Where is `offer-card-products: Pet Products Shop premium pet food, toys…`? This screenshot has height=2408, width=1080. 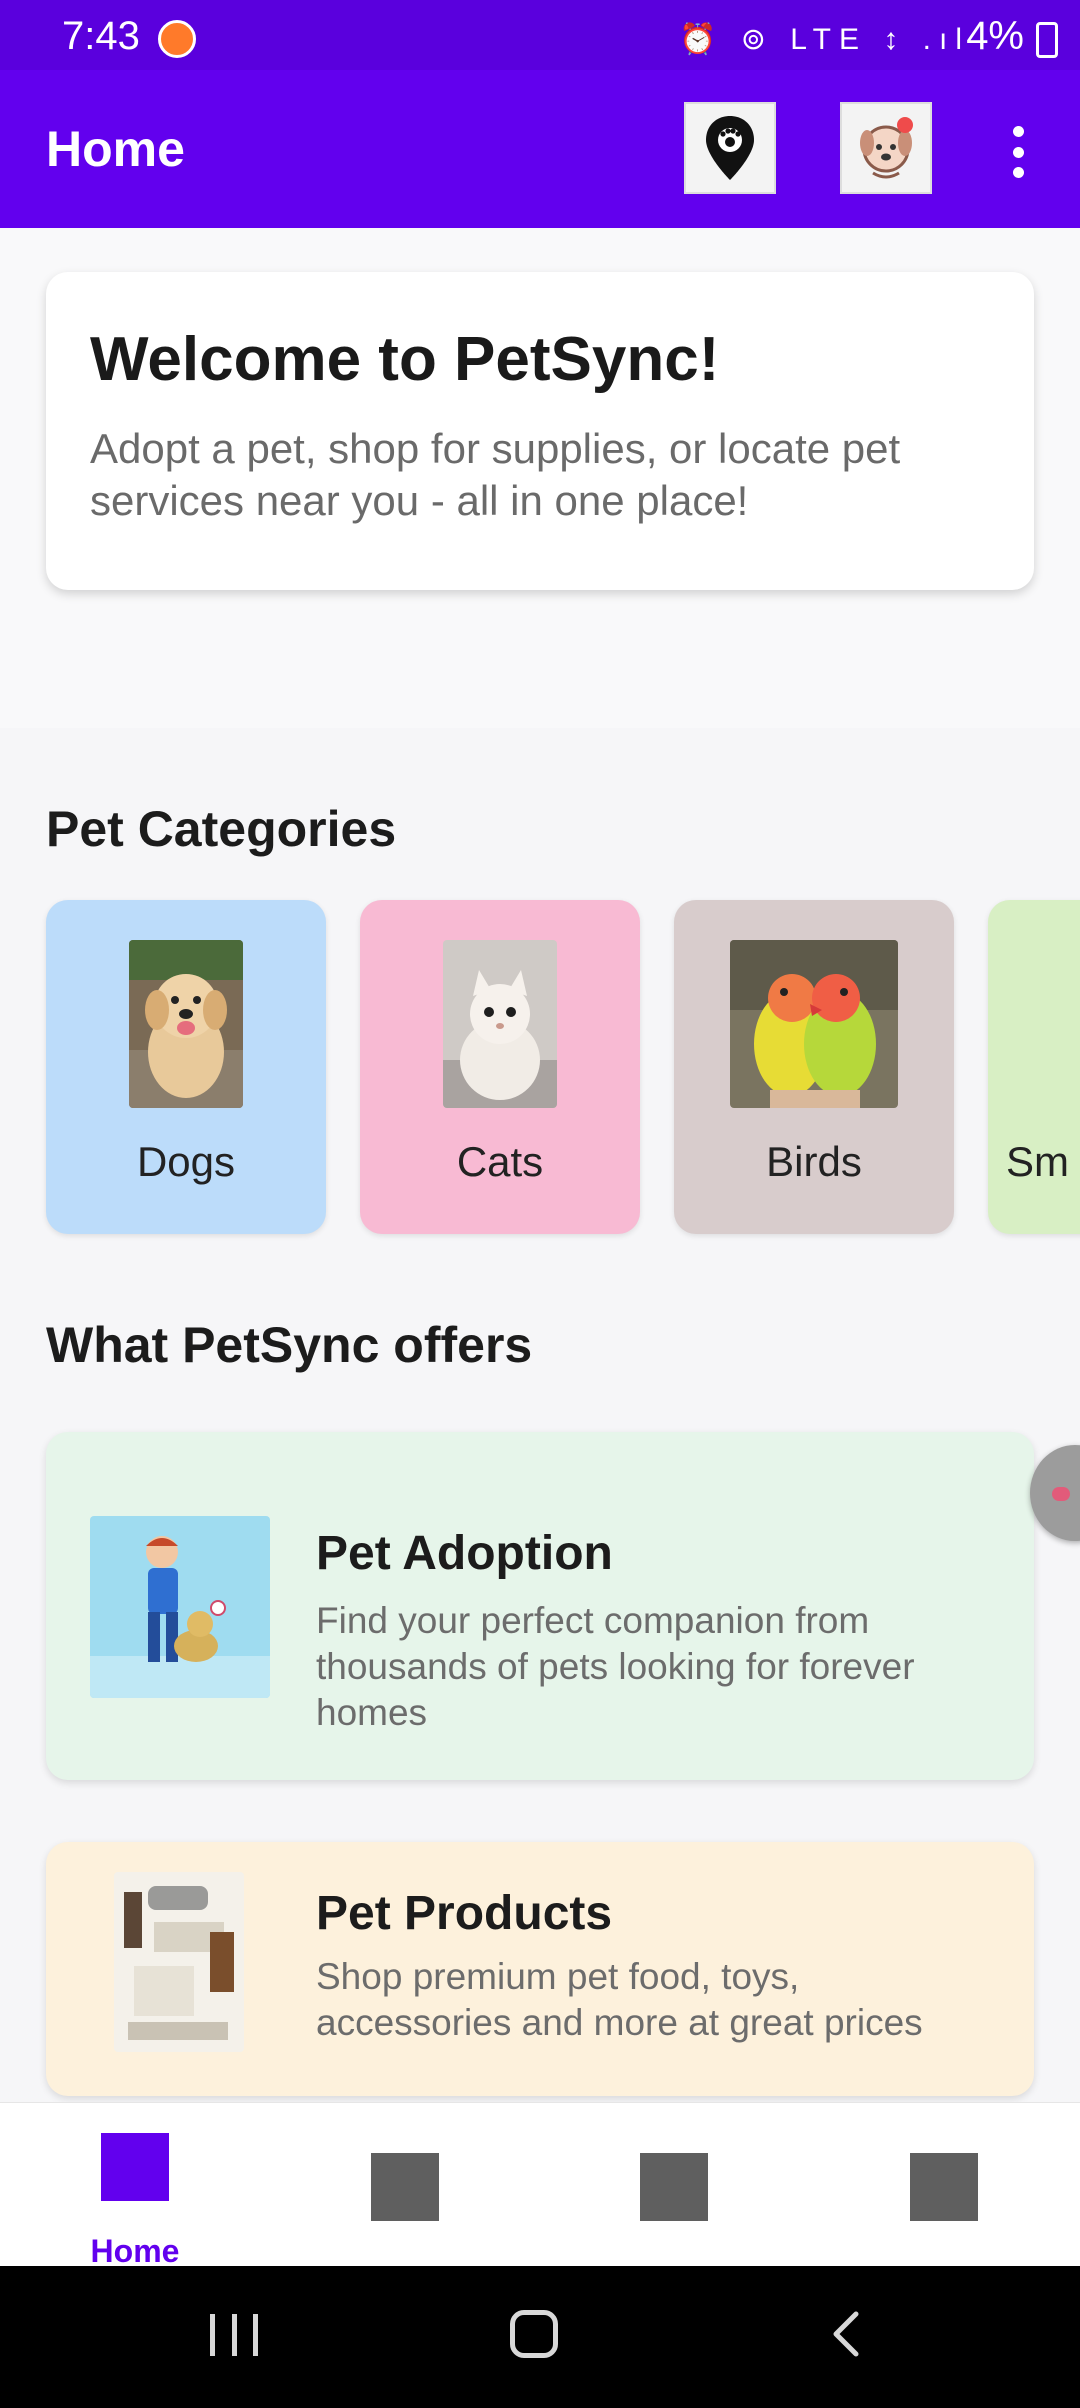
offer-card-products: Pet Products Shop premium pet food, toys… is located at coordinates (540, 1969).